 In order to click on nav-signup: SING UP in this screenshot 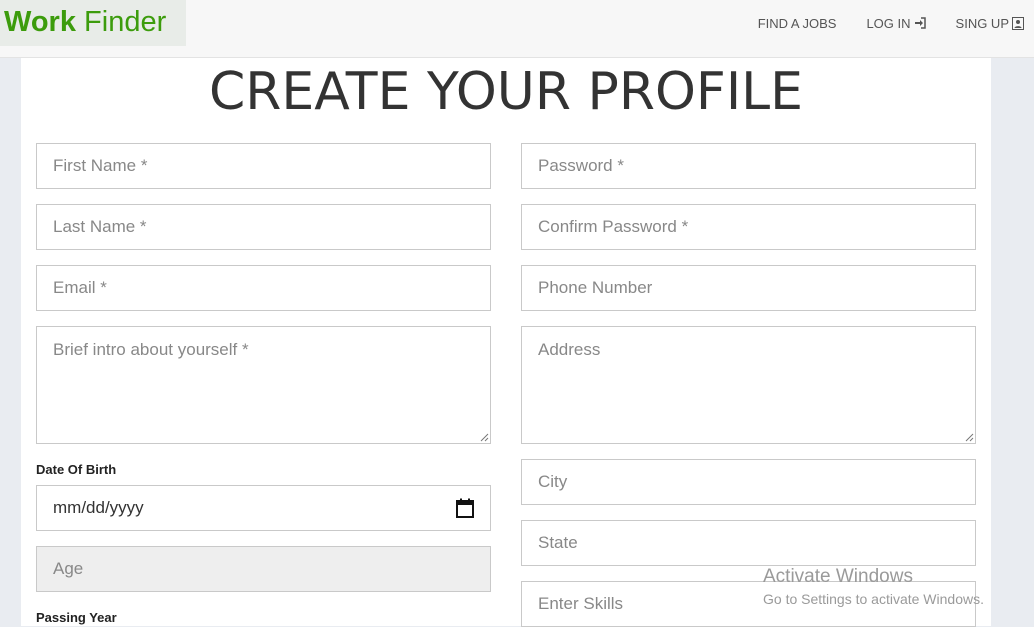, I will do `click(990, 23)`.